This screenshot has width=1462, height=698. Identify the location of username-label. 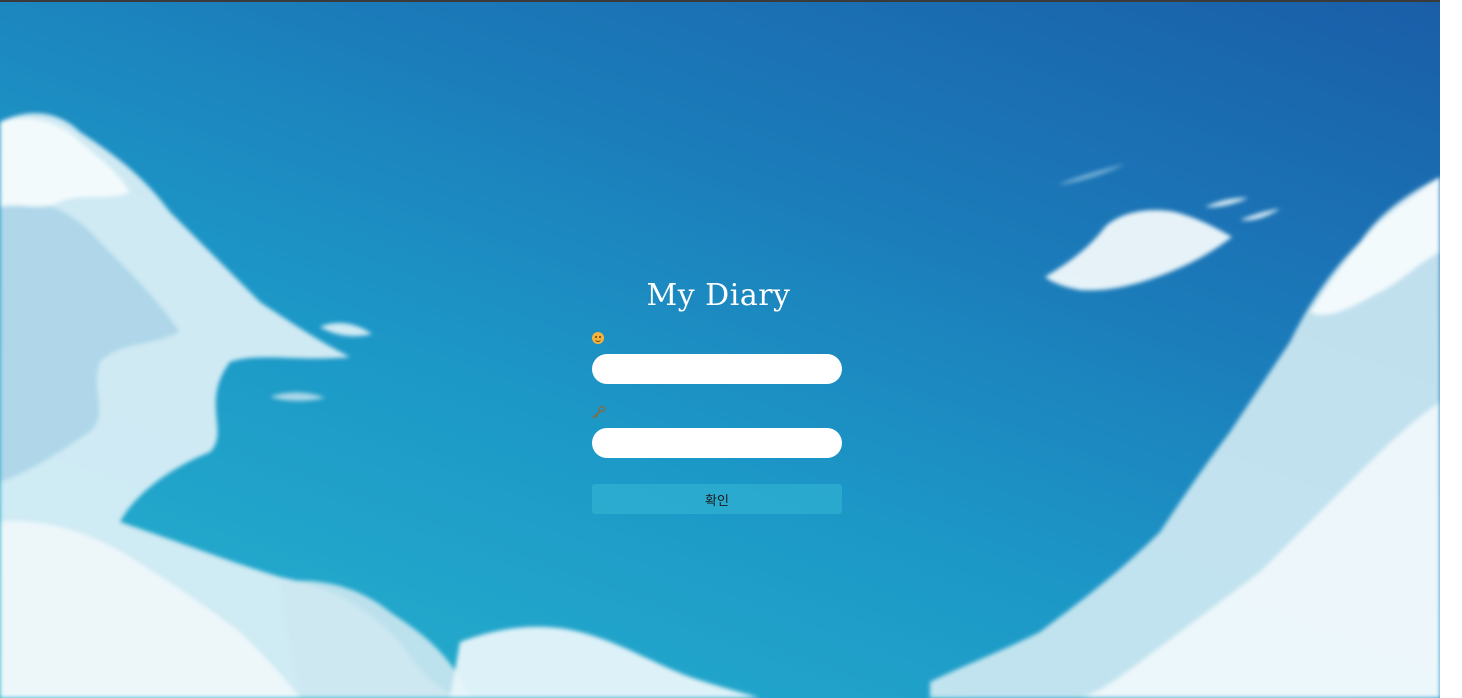
(717, 339).